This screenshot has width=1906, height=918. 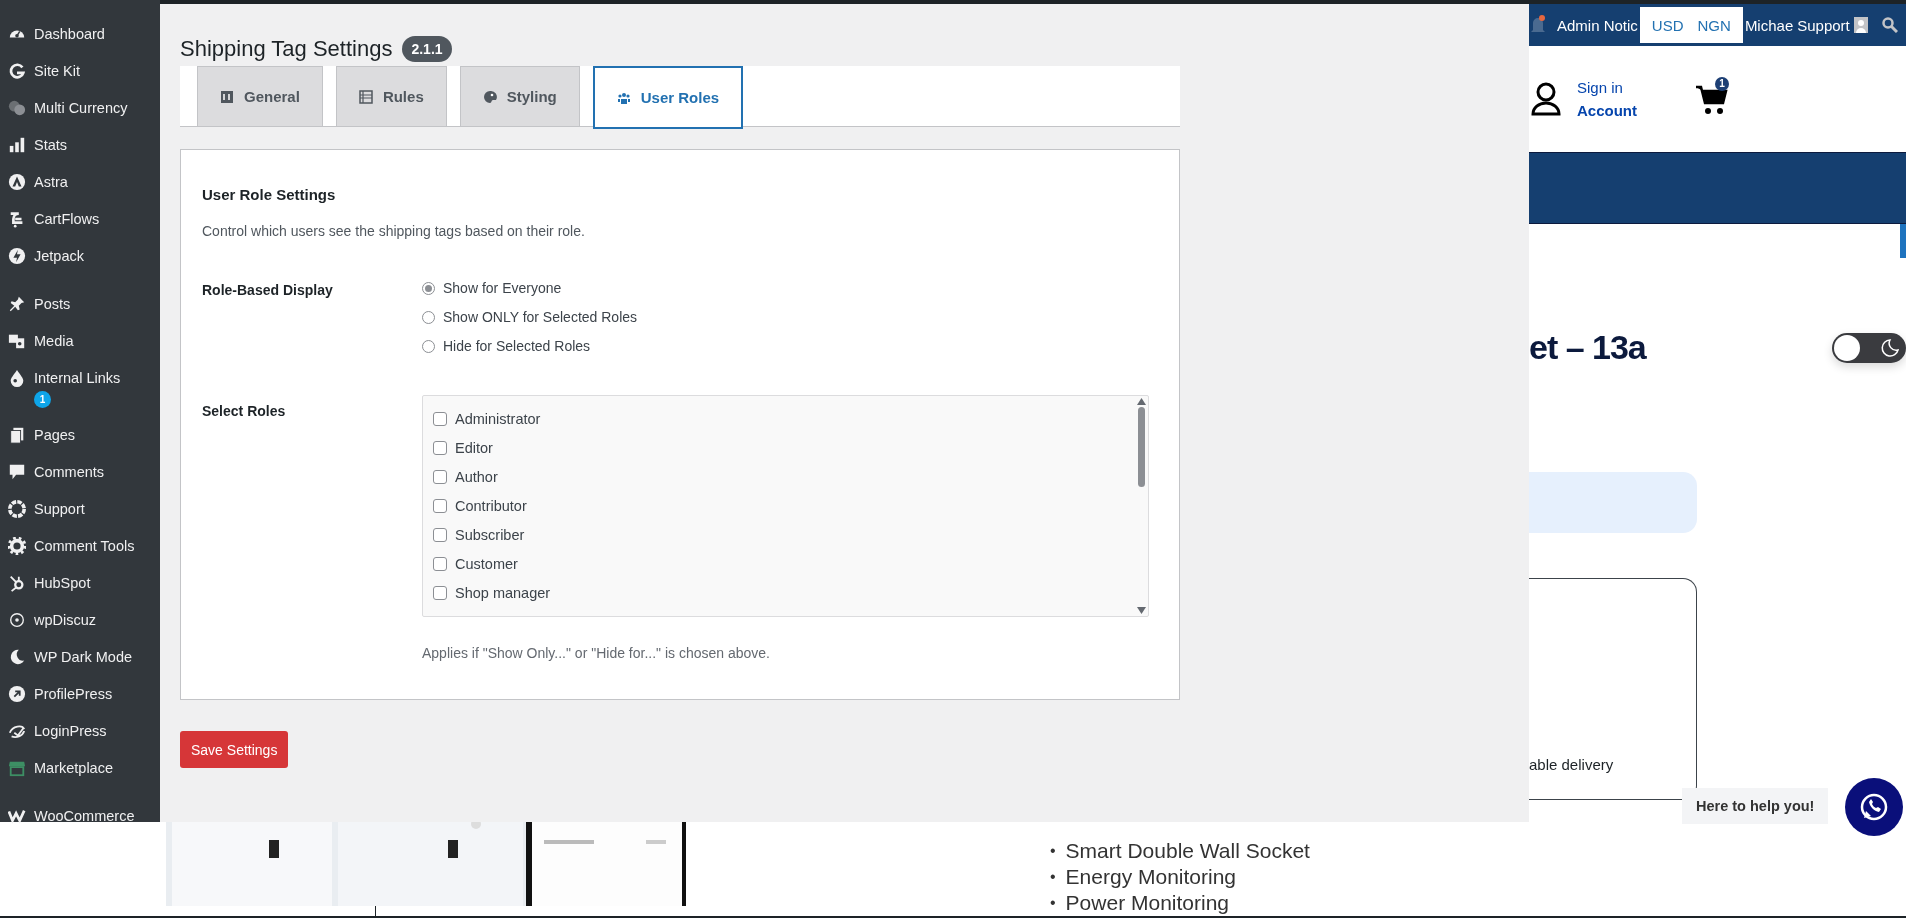 I want to click on admin-notices-link: Admin Notic, so click(x=1597, y=25).